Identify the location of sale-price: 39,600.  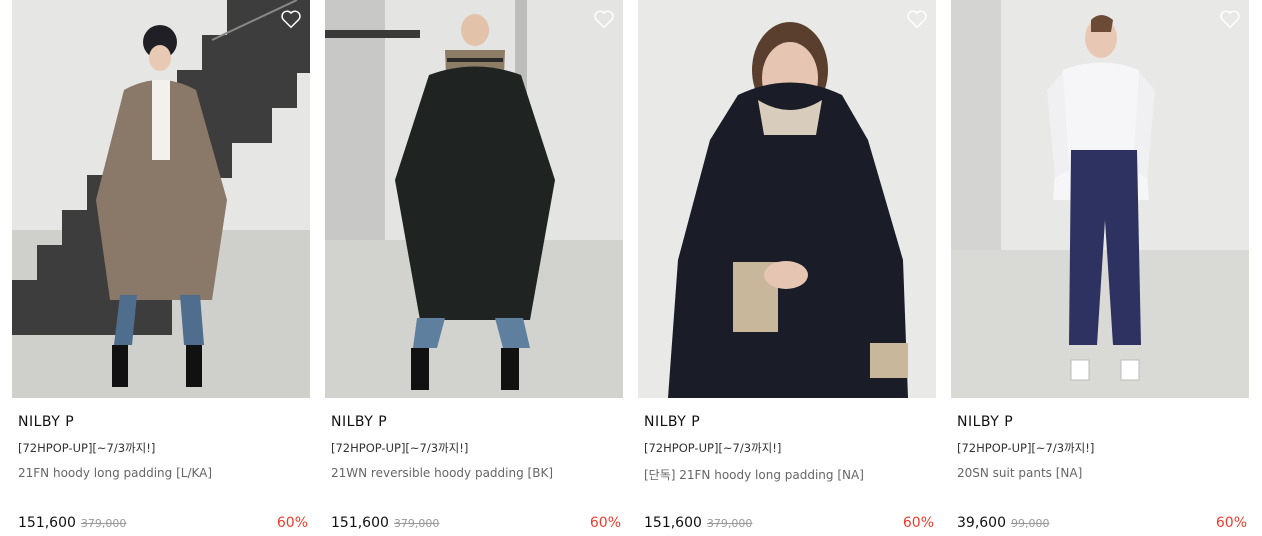
(981, 523).